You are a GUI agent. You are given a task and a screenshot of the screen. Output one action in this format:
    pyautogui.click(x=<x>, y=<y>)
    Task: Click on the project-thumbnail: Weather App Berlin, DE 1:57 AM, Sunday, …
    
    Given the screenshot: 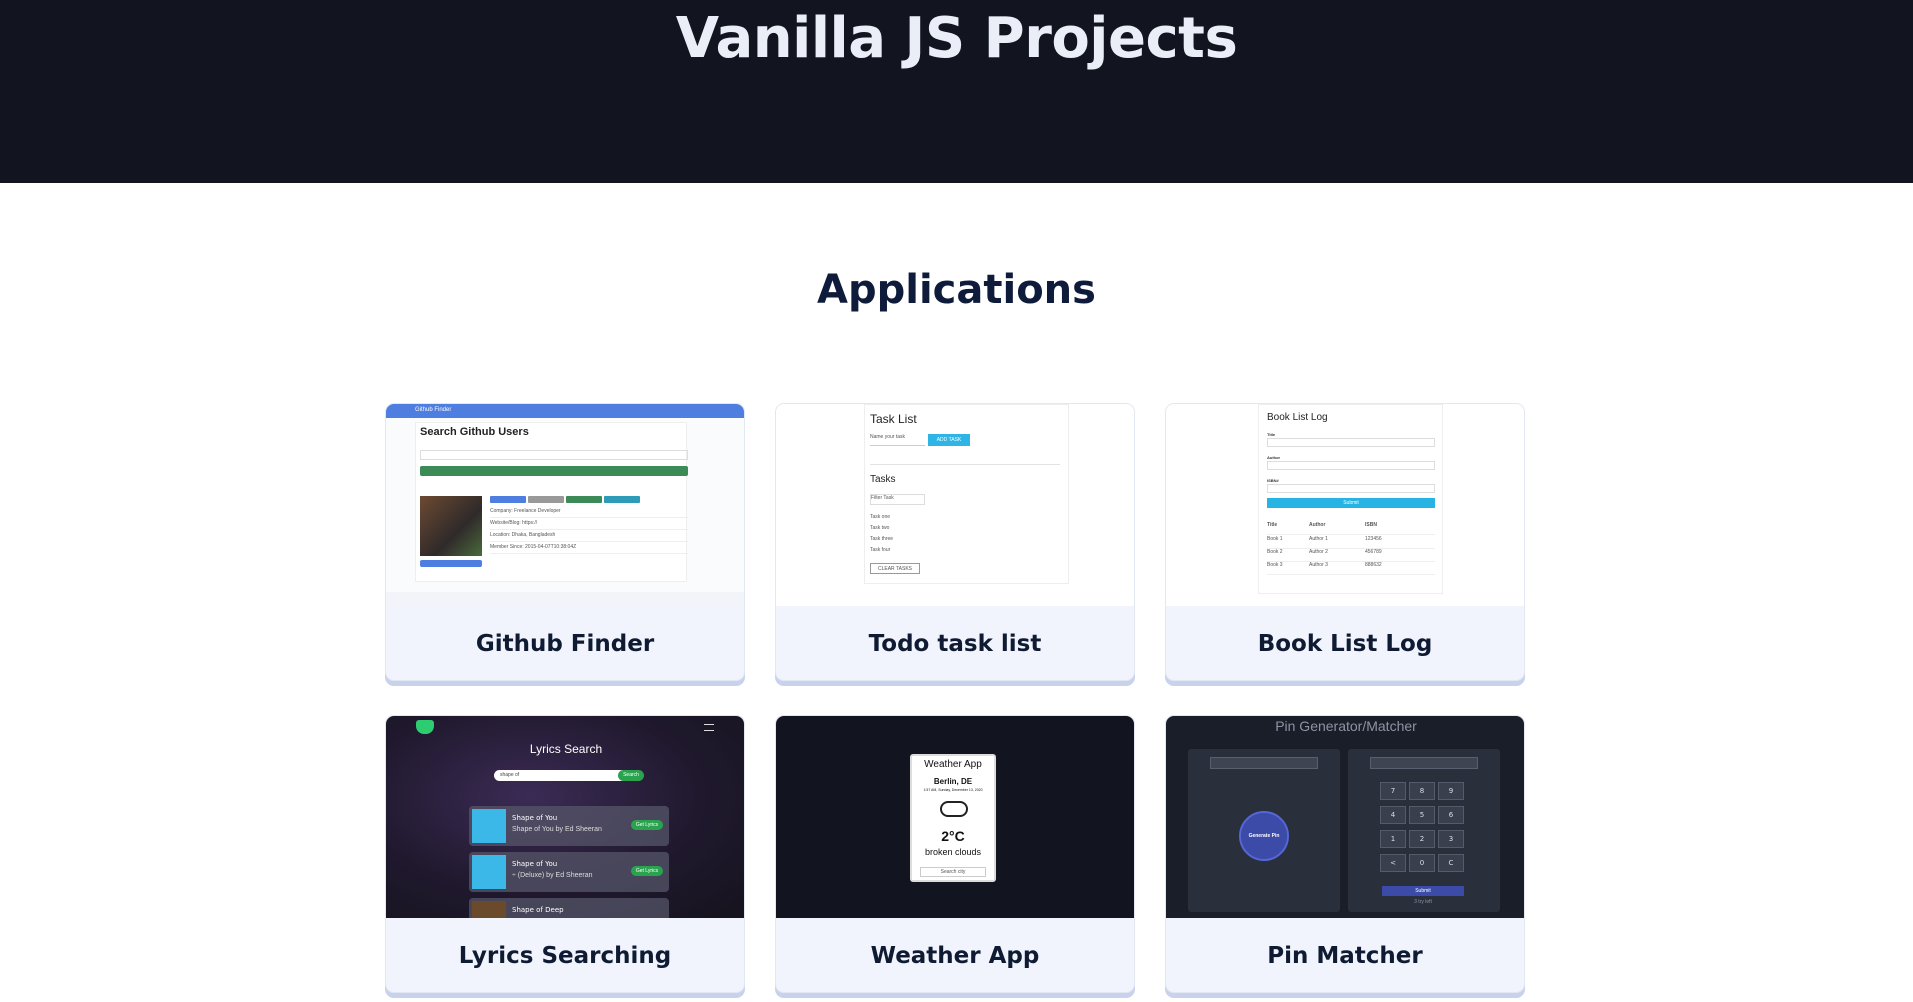 What is the action you would take?
    pyautogui.click(x=955, y=817)
    